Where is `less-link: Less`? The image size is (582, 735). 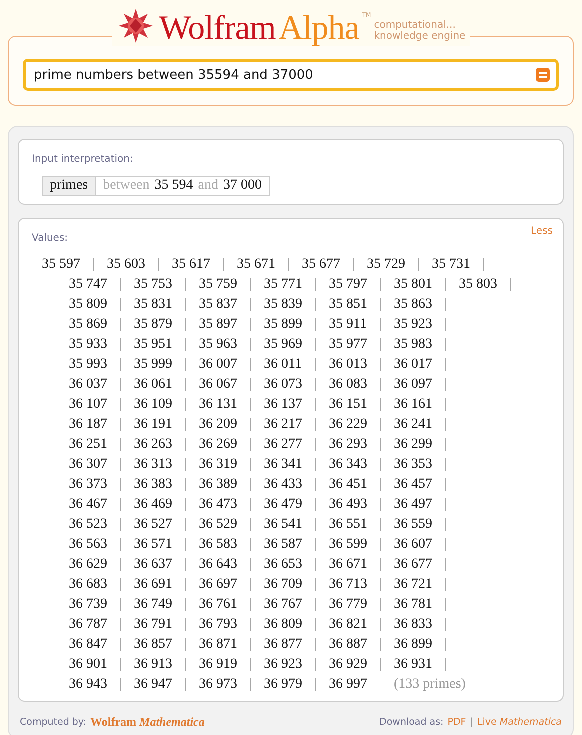
less-link: Less is located at coordinates (542, 231).